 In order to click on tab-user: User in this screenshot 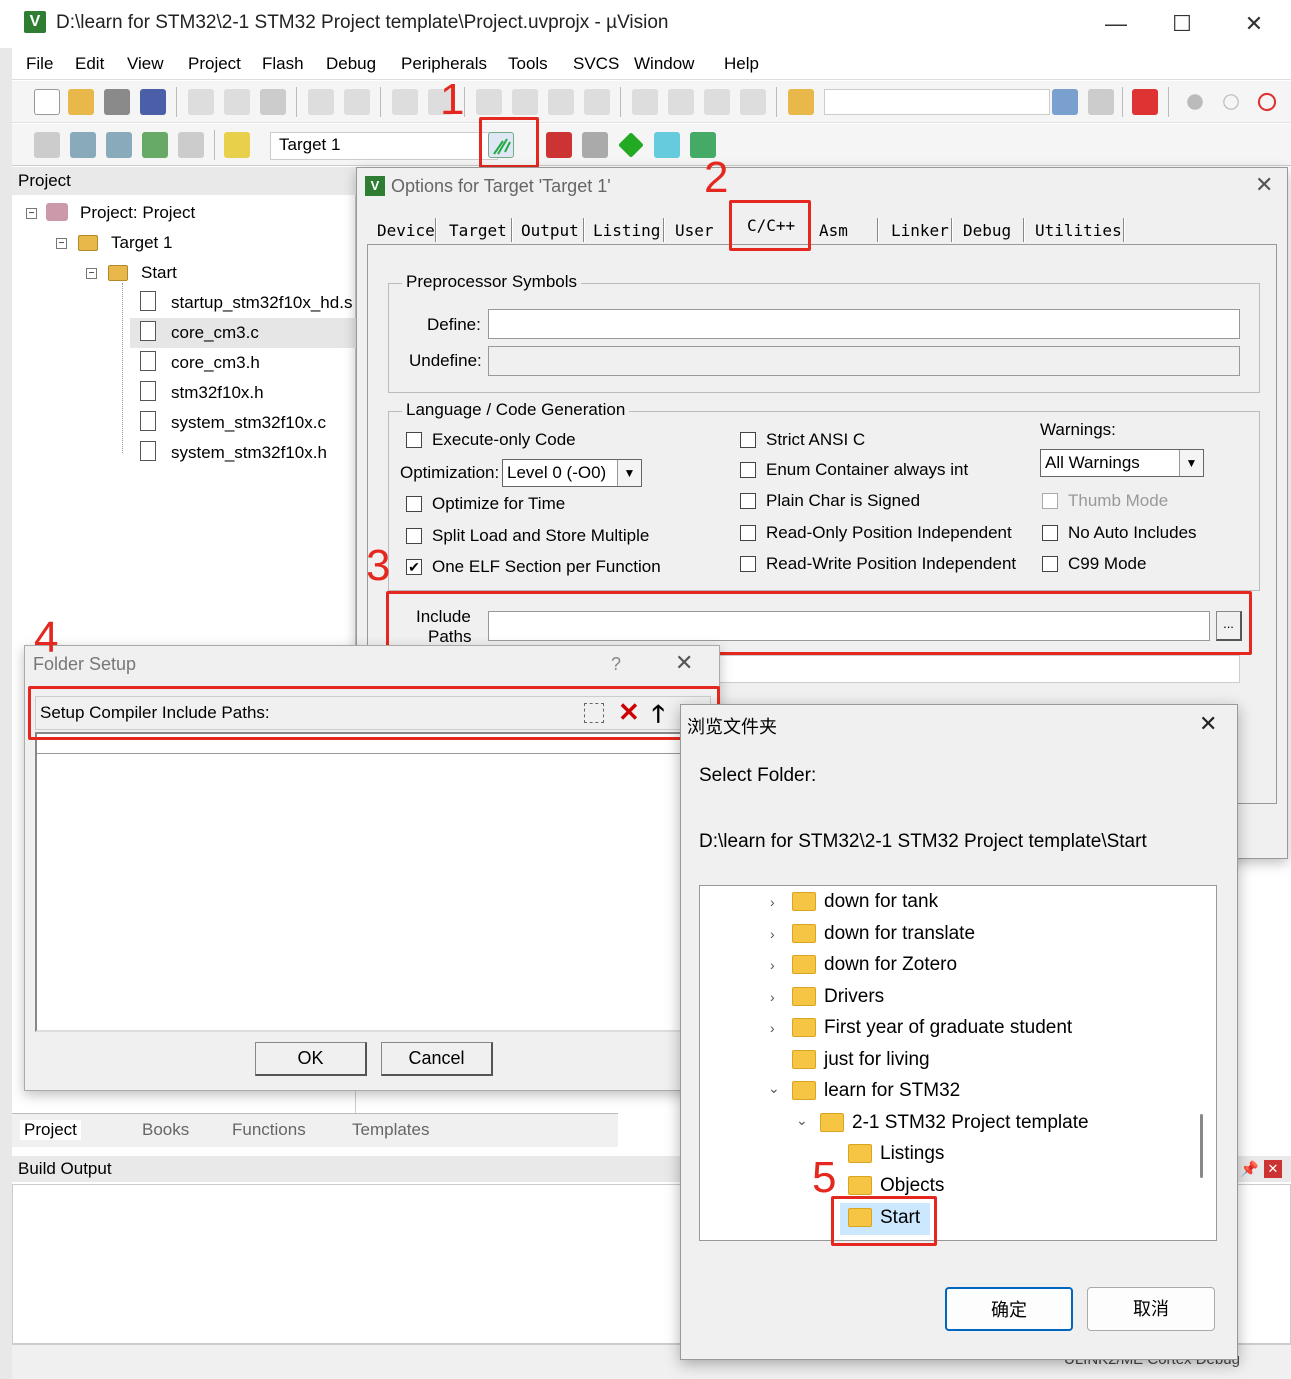, I will do `click(694, 230)`.